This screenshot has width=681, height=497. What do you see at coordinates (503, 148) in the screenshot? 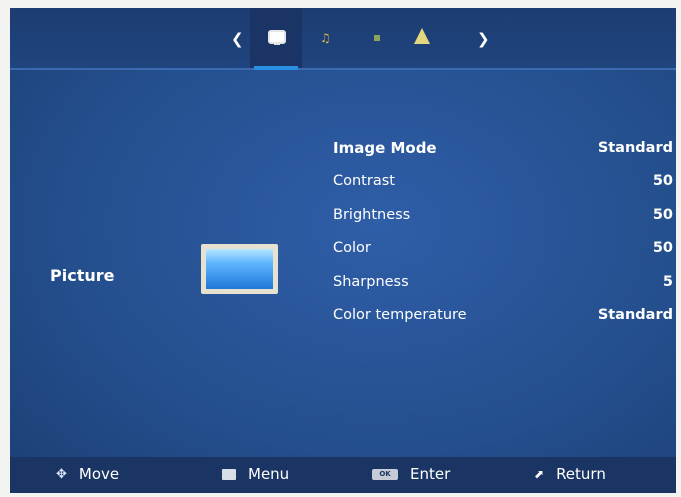
I see `setting-image-mode: Image Mode Standard` at bounding box center [503, 148].